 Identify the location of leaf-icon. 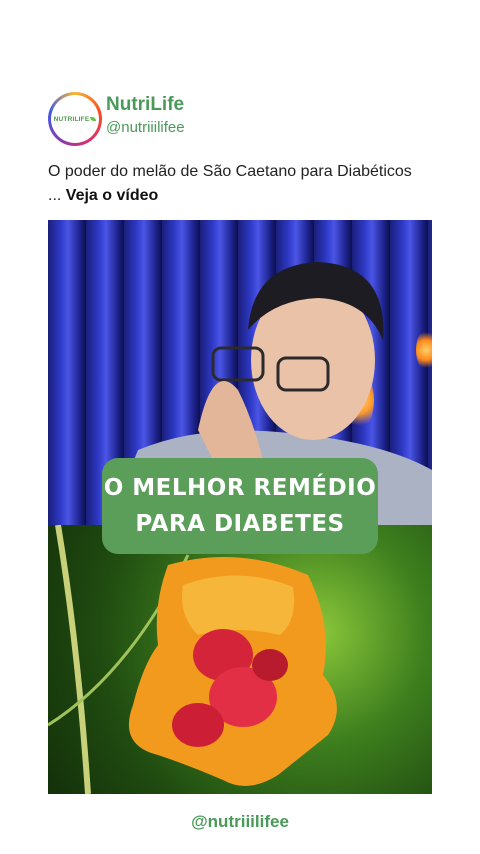
(93, 119).